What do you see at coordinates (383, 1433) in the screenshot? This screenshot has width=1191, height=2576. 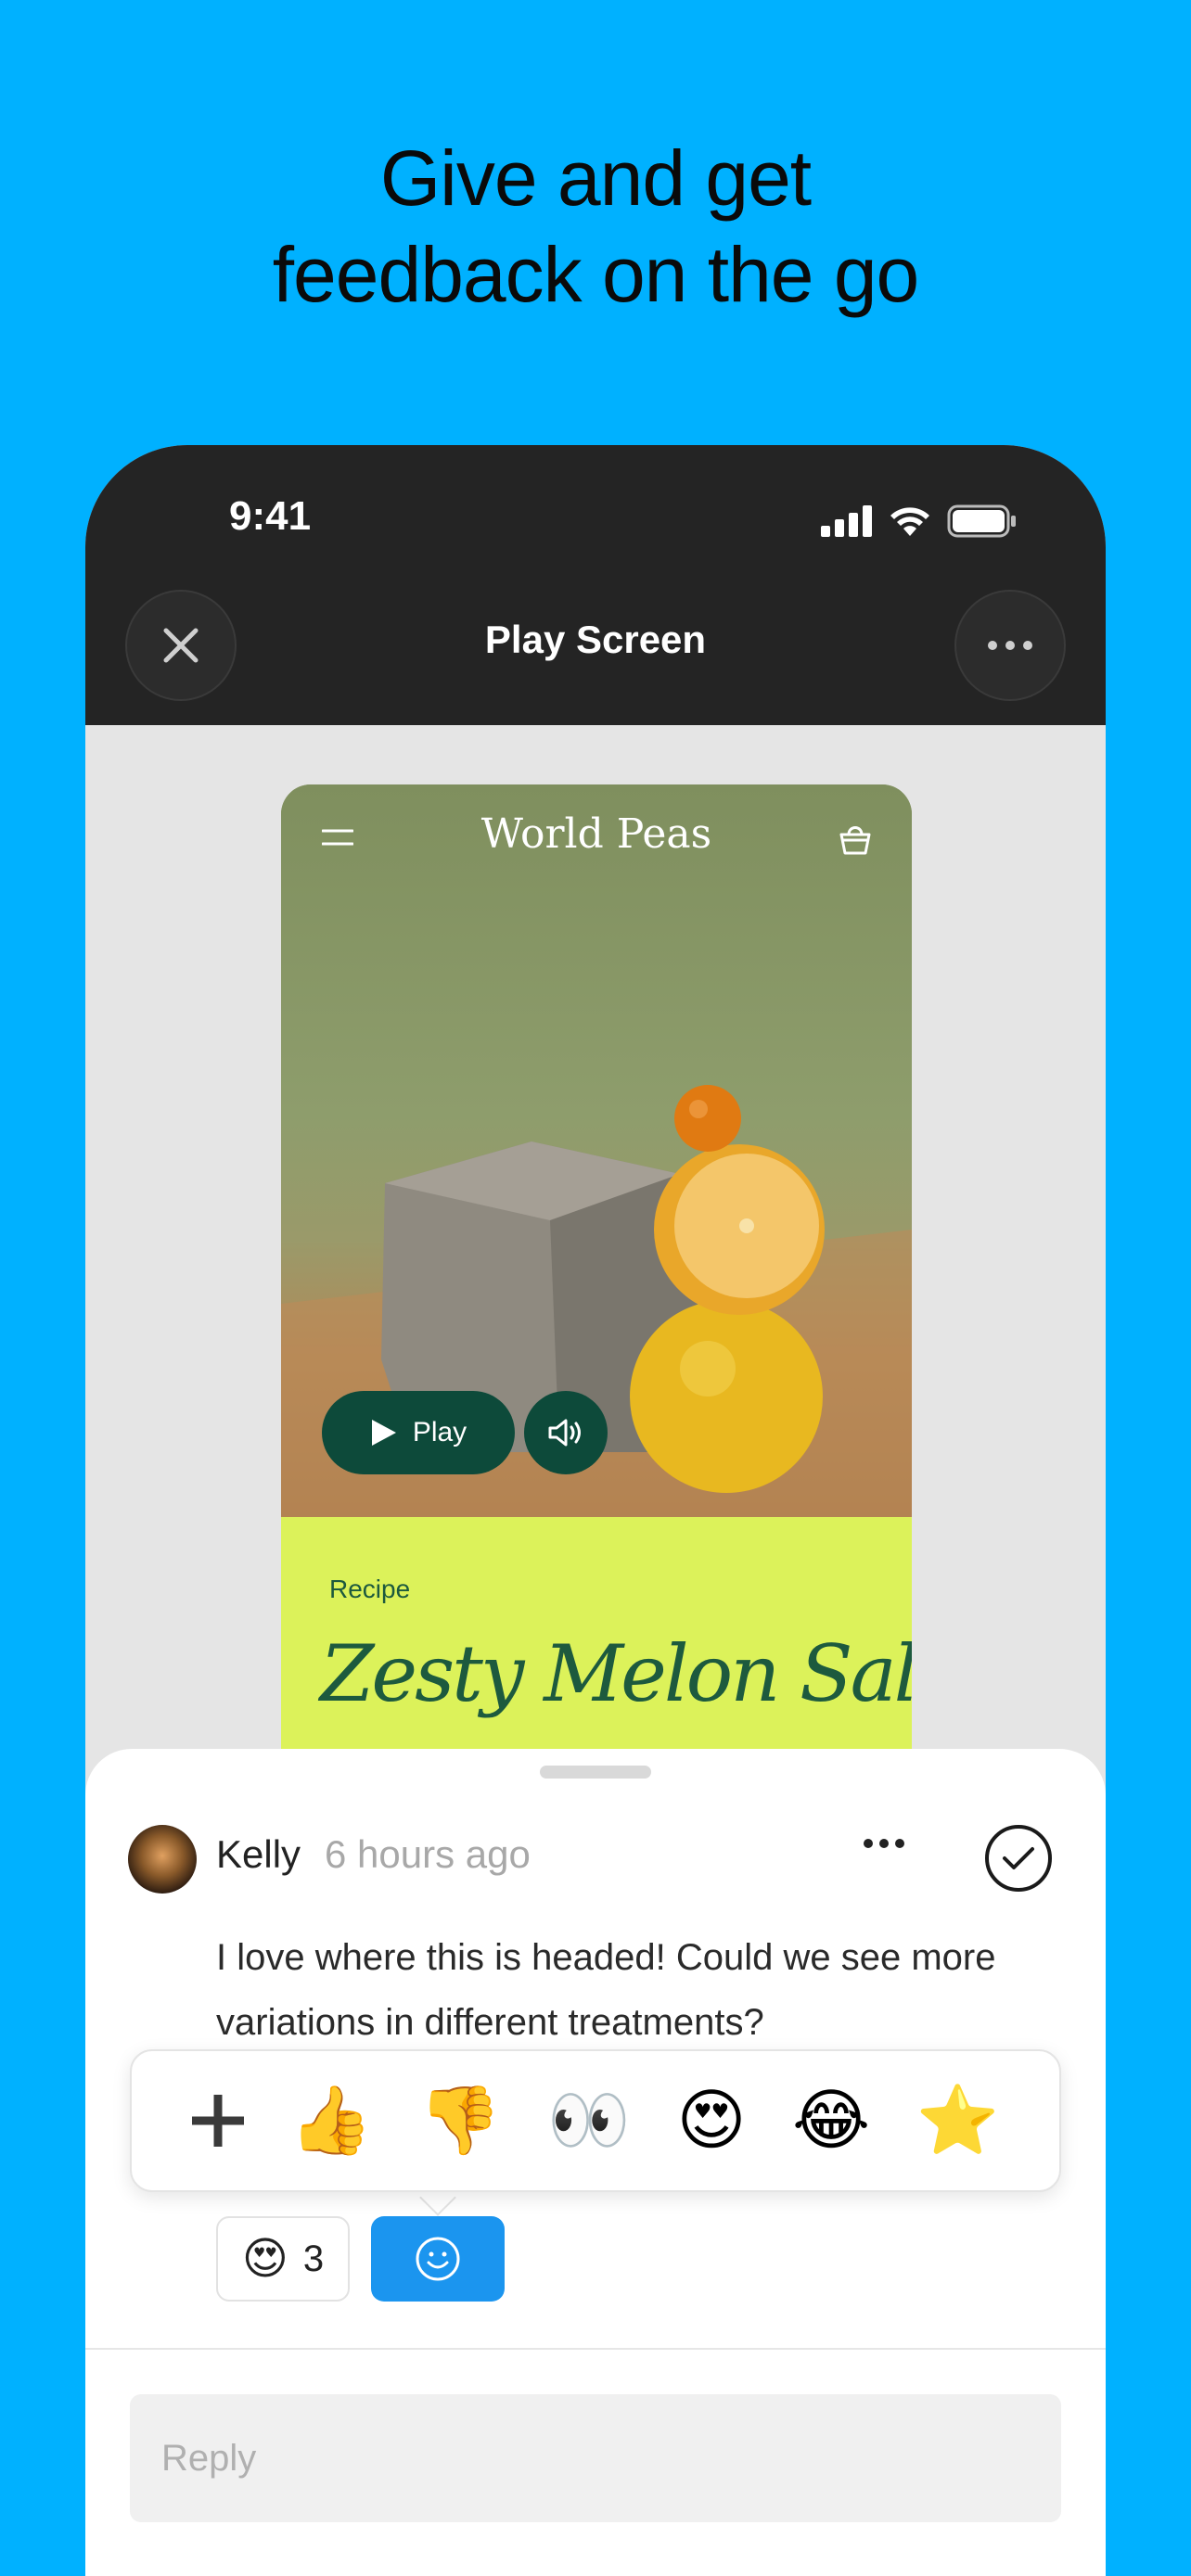 I see `play-icon` at bounding box center [383, 1433].